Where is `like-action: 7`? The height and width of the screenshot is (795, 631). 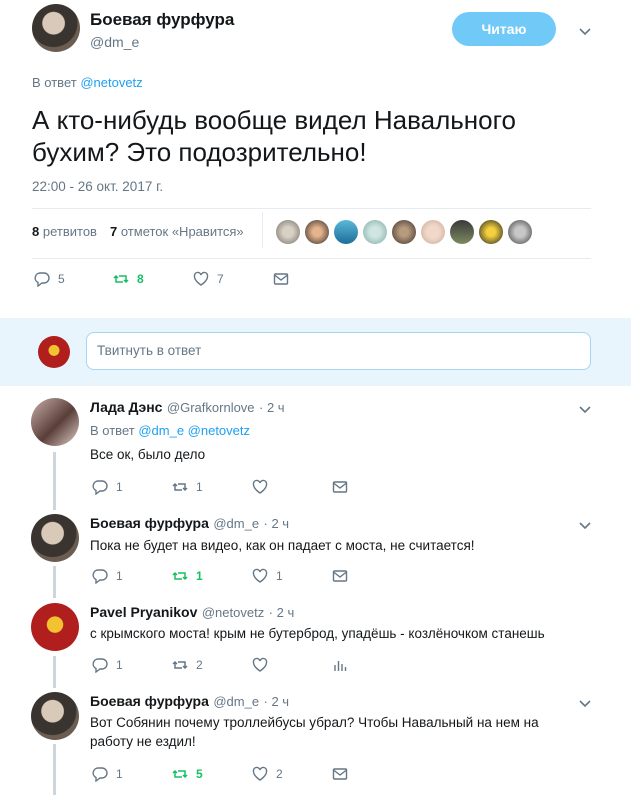
like-action: 7 is located at coordinates (208, 279).